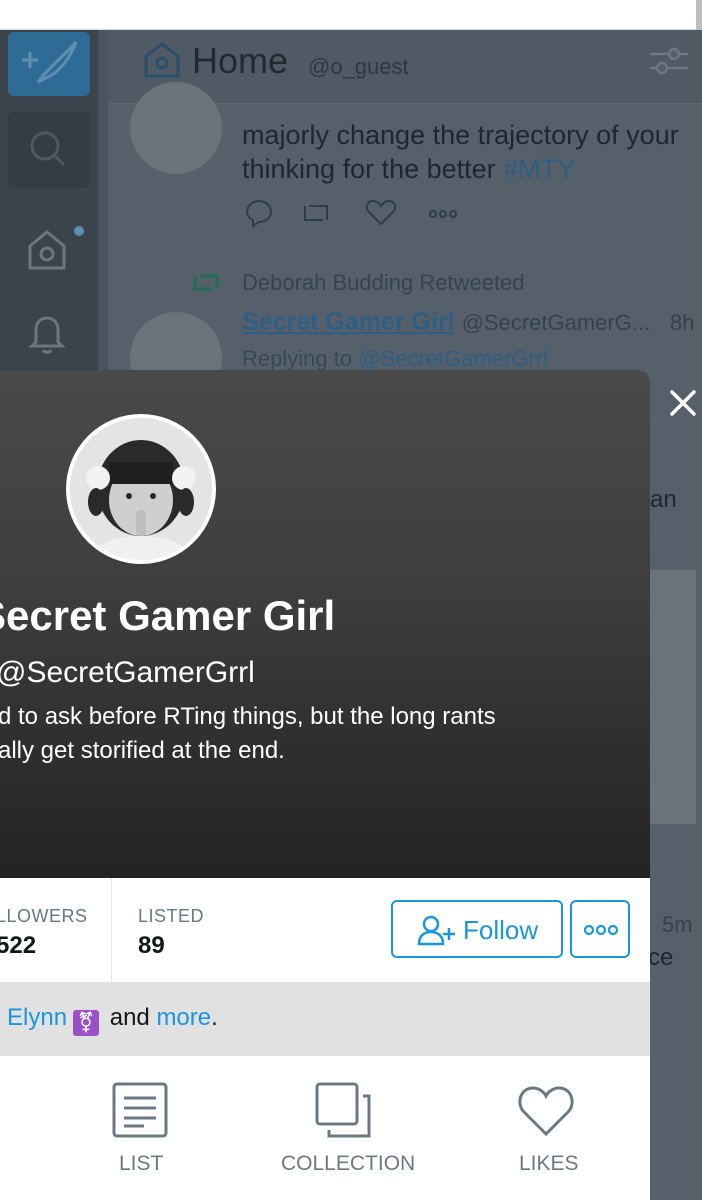 This screenshot has height=1200, width=702. Describe the element at coordinates (325, 1019) in the screenshot. I see `followed-by-bar: Elynn ⚧ and more.` at that location.